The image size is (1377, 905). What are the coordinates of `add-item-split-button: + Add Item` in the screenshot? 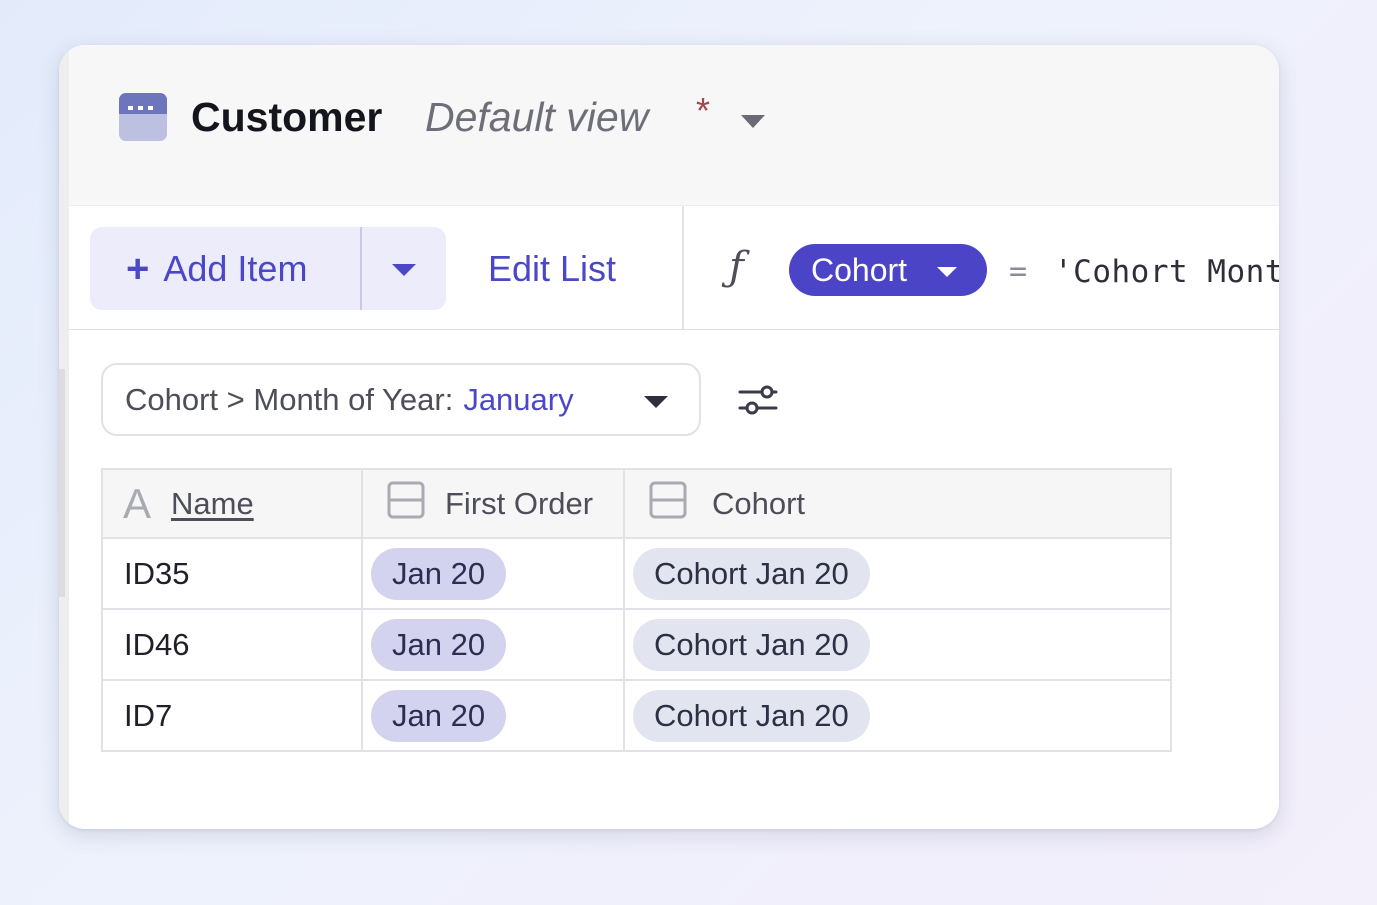 It's located at (268, 268).